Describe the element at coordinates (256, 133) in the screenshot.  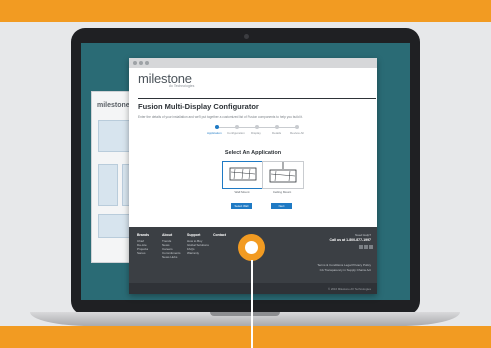
I see `step-label-display: Display` at that location.